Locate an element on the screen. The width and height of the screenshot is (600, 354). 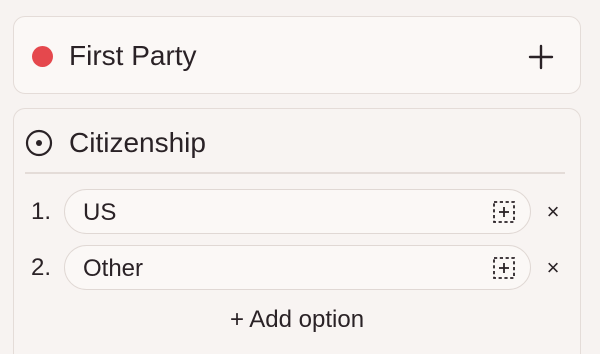
add-option-button: + Add option is located at coordinates (297, 320).